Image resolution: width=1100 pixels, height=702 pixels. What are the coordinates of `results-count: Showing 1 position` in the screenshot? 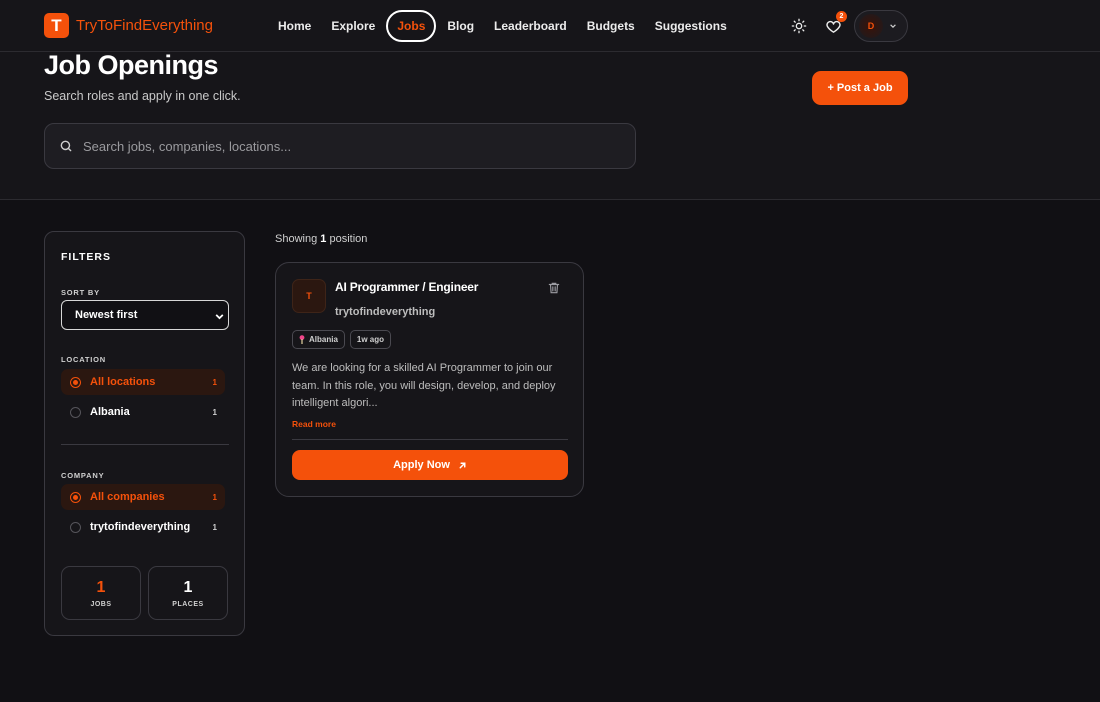 It's located at (321, 239).